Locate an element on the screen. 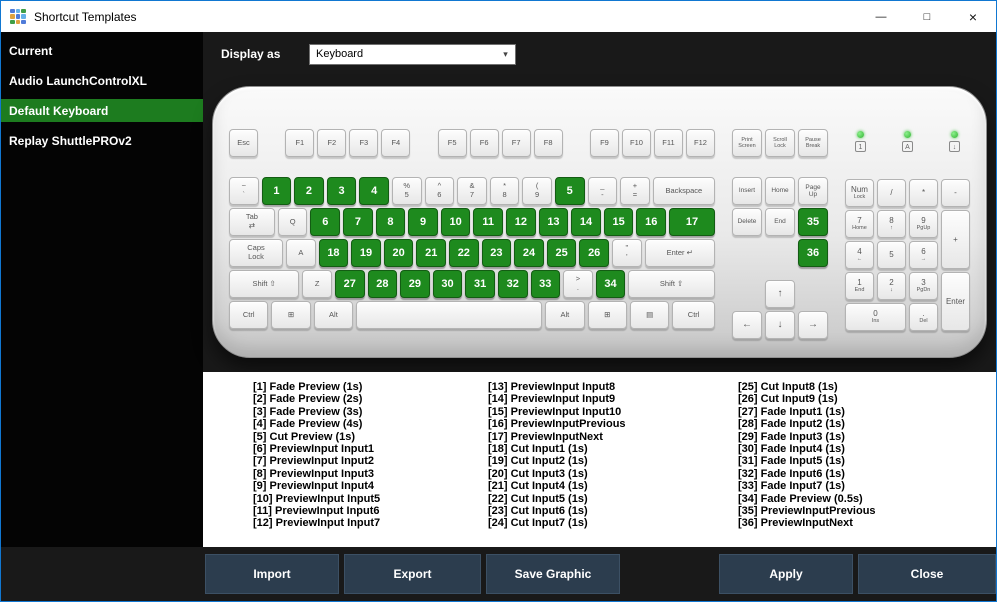  key-f12: F12 is located at coordinates (700, 143).